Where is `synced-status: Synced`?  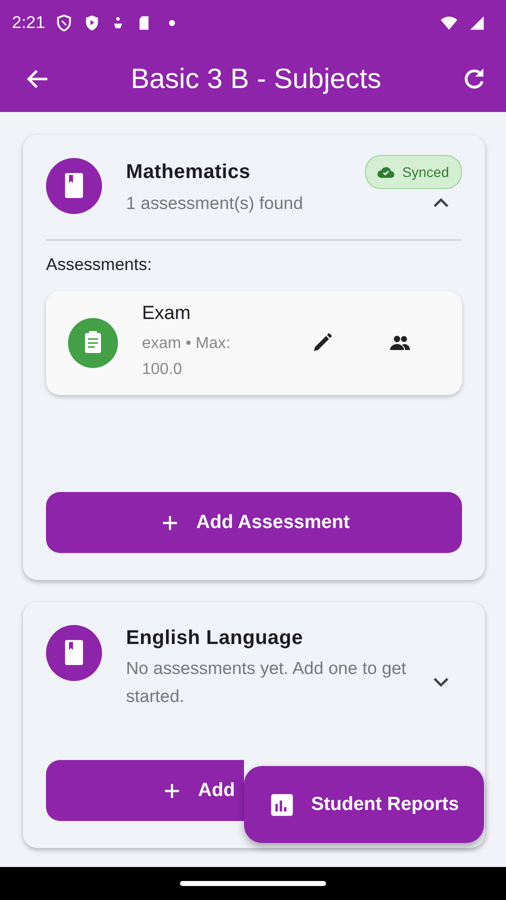
synced-status: Synced is located at coordinates (413, 172).